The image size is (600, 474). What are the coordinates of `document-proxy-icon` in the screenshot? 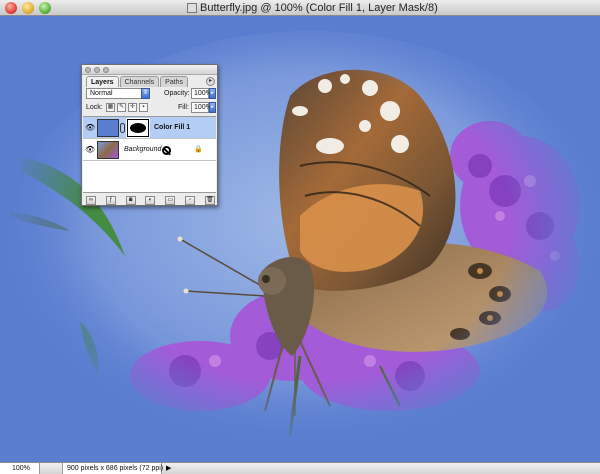 It's located at (192, 8).